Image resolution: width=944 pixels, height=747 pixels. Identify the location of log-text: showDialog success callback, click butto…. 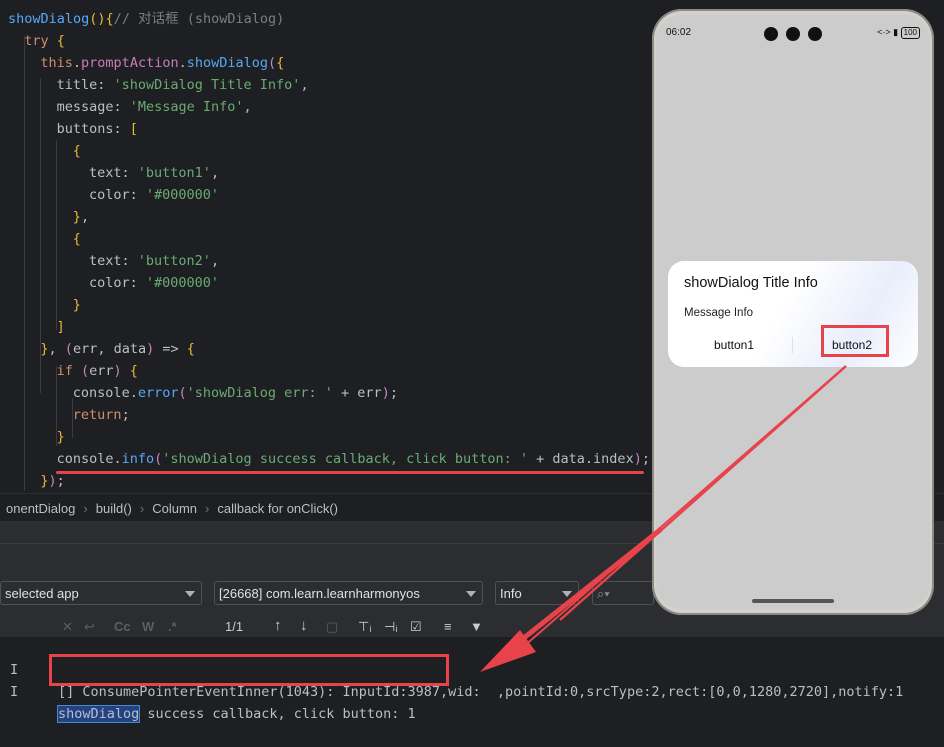
(236, 714).